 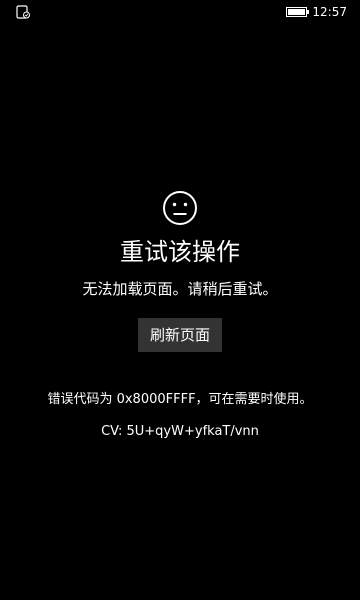 What do you see at coordinates (23, 12) in the screenshot?
I see `app-status-icon` at bounding box center [23, 12].